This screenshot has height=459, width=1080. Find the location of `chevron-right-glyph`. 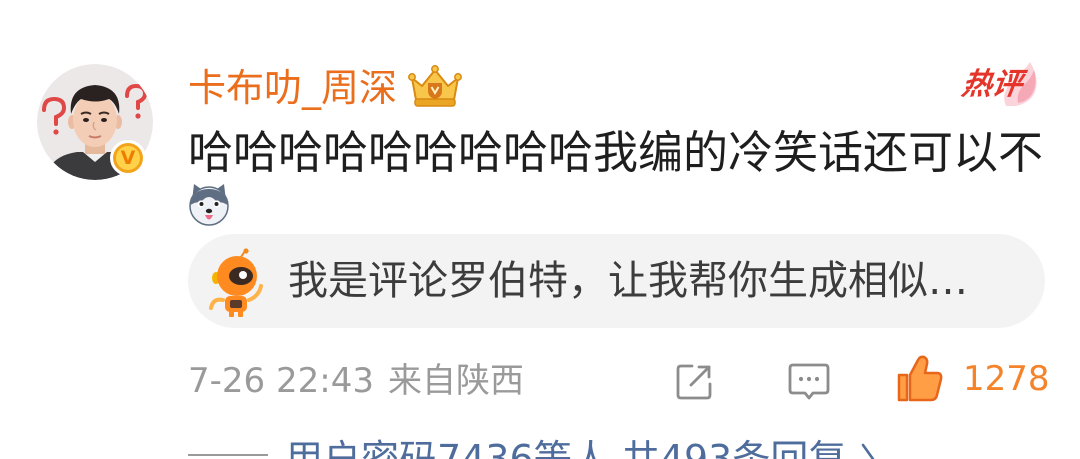

chevron-right-glyph is located at coordinates (868, 451).